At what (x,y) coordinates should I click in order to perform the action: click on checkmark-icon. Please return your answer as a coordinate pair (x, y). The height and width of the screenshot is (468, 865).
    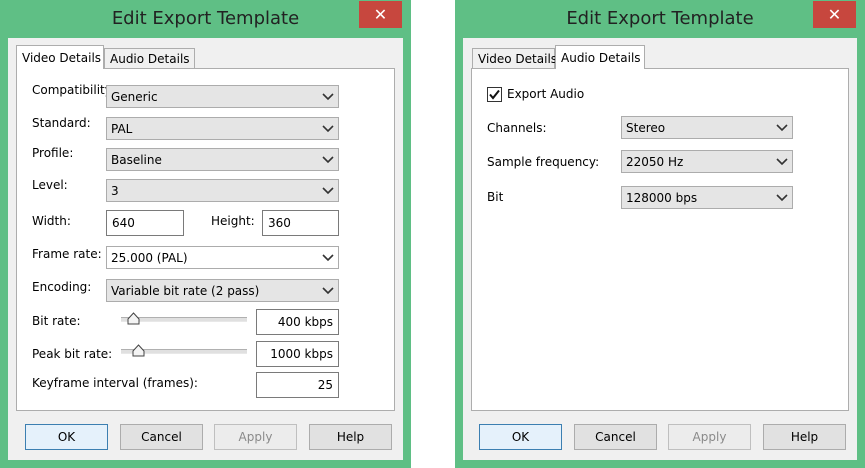
    Looking at the image, I should click on (494, 94).